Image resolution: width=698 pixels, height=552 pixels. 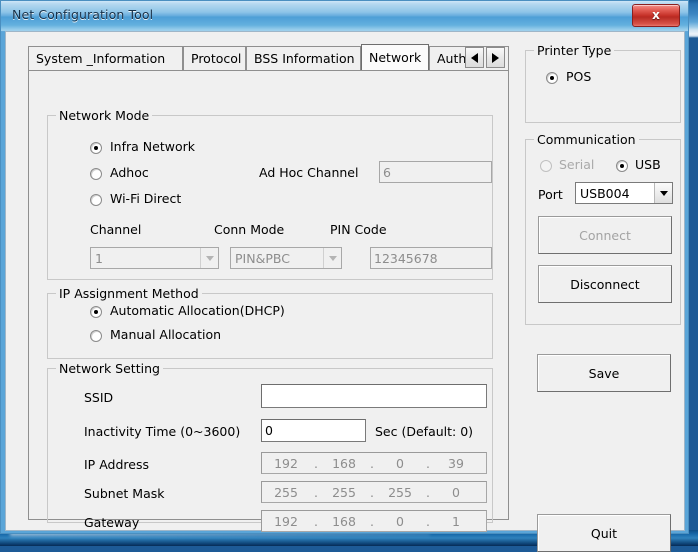 What do you see at coordinates (400, 492) in the screenshot?
I see `subnet-octet-3: 255` at bounding box center [400, 492].